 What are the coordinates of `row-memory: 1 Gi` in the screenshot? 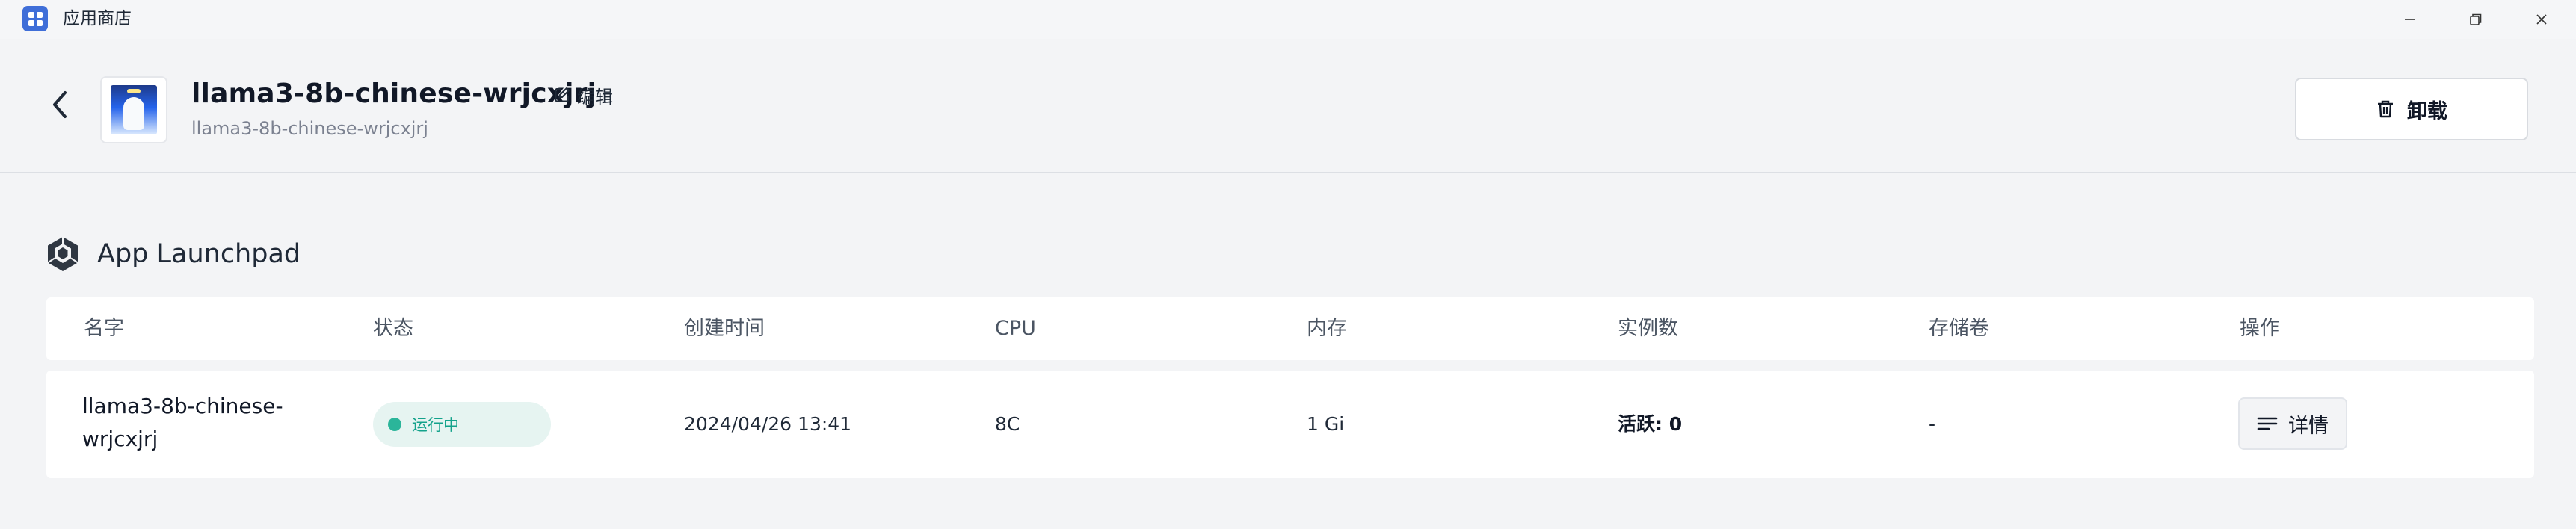 It's located at (1326, 424).